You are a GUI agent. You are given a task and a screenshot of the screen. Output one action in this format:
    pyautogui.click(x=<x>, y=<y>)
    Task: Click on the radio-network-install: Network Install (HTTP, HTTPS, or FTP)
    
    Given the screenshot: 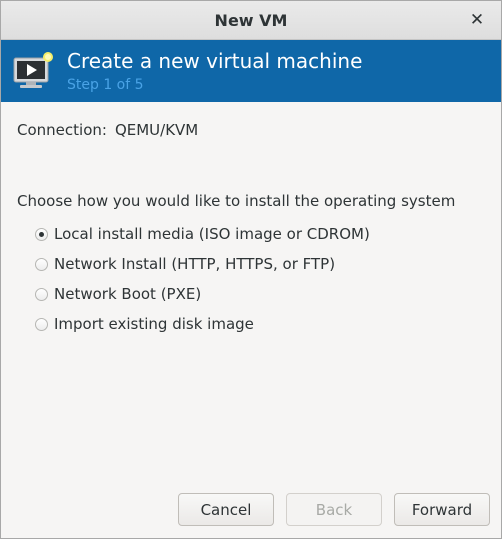 What is the action you would take?
    pyautogui.click(x=185, y=264)
    